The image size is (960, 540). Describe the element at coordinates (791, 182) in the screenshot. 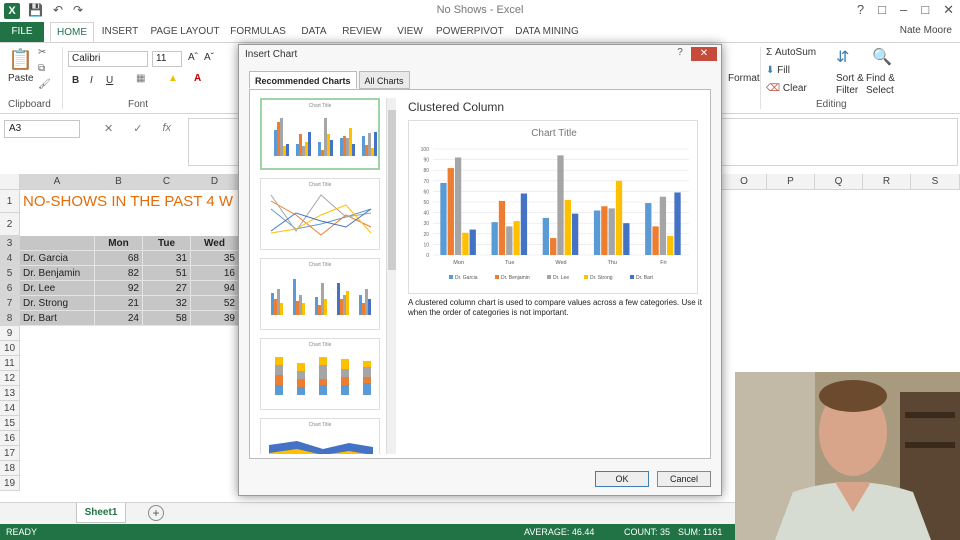

I see `column-header-p: P` at that location.